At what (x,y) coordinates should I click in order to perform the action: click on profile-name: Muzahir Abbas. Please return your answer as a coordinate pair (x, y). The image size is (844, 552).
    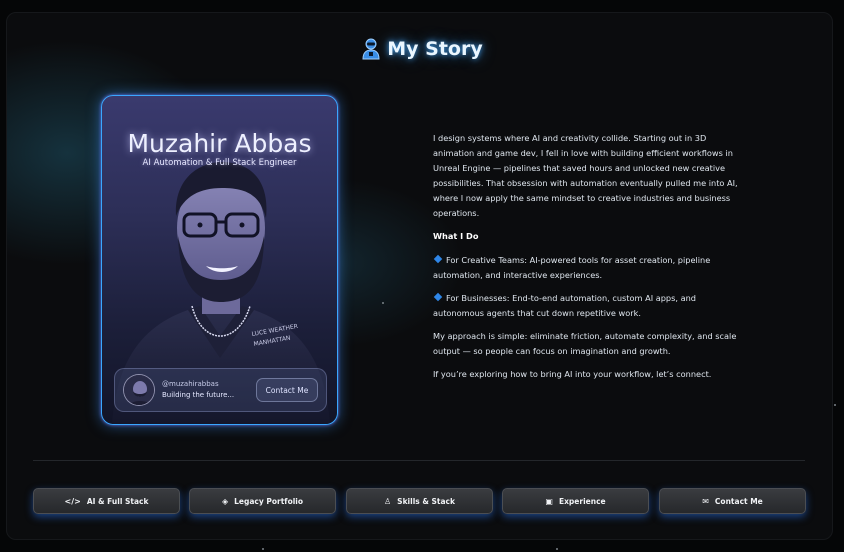
    Looking at the image, I should click on (219, 143).